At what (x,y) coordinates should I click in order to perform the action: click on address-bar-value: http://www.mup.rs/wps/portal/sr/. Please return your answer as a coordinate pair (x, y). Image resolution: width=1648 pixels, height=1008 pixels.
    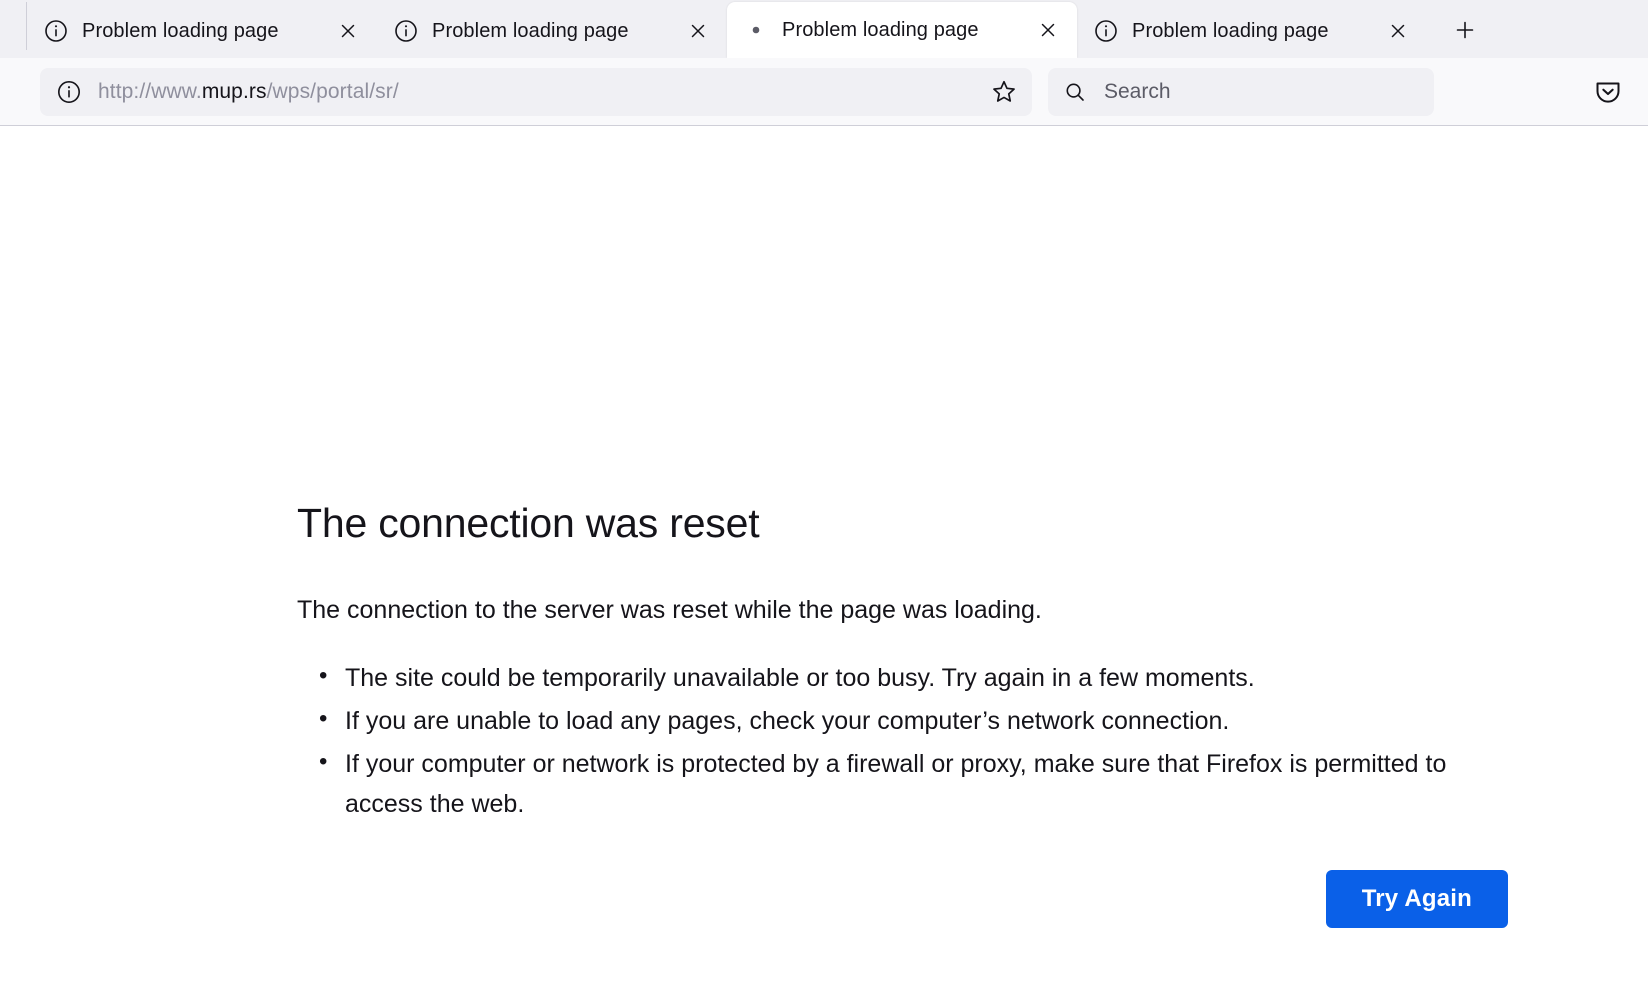
    Looking at the image, I should click on (542, 92).